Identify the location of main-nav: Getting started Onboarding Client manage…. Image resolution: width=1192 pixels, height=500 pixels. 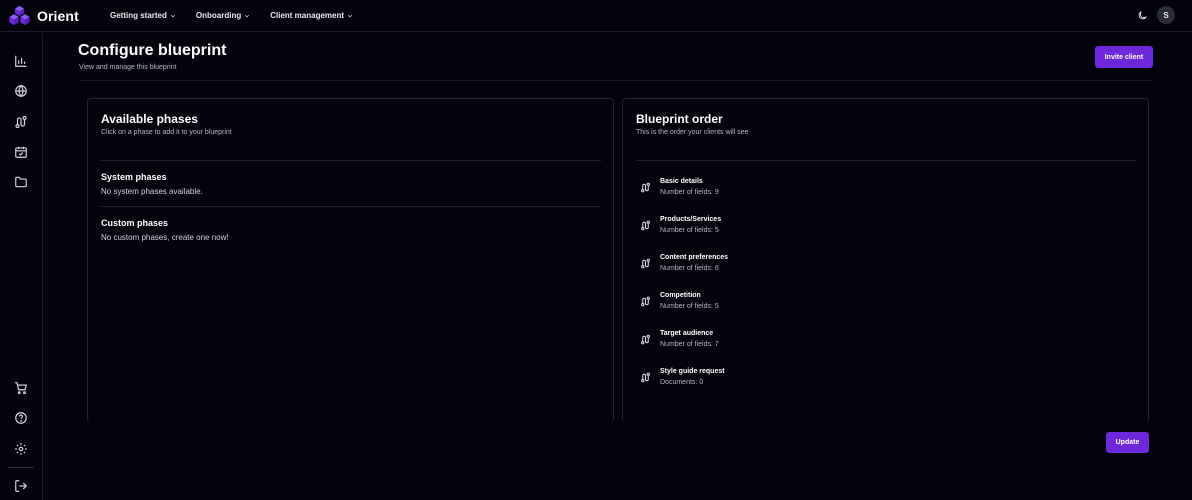
(241, 15).